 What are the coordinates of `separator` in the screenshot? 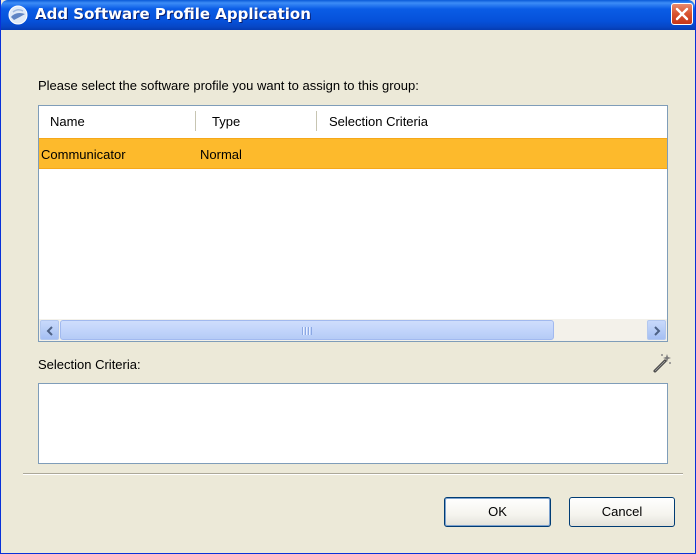 It's located at (353, 474).